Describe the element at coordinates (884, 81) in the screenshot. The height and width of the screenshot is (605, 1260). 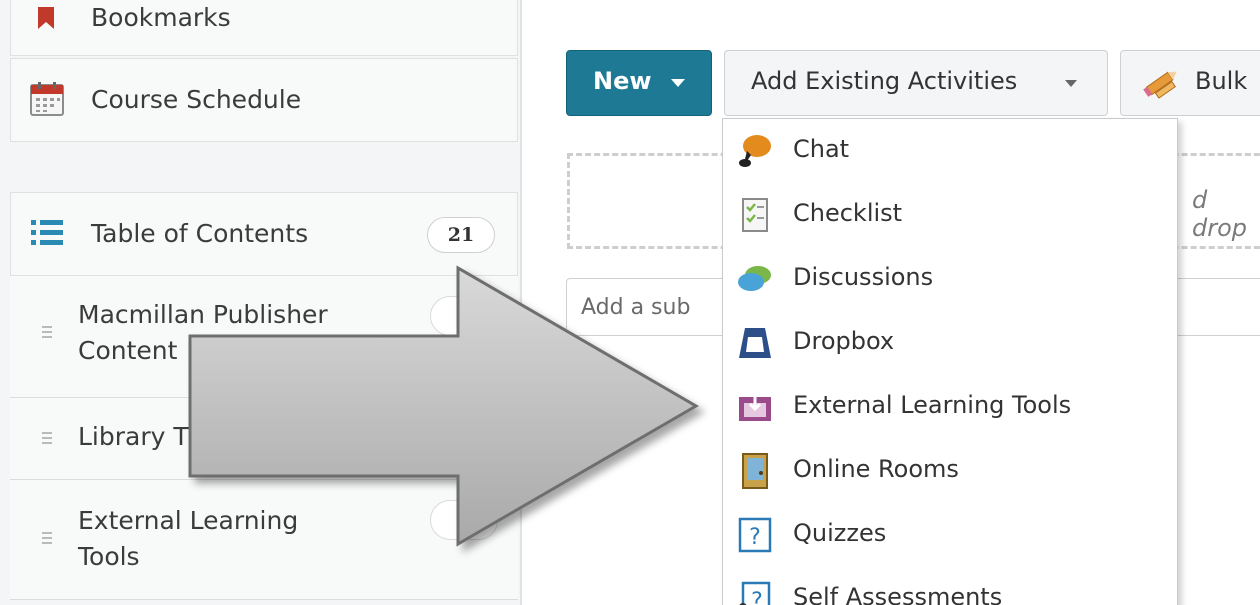
I see `add-existing-label: Add Existing Activities` at that location.